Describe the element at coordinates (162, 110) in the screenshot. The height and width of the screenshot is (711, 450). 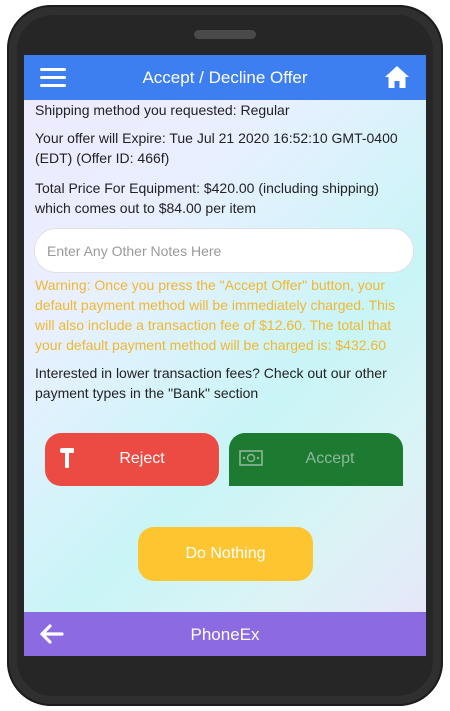
I see `shipping-method-text: Shipping method you requested: Regular` at that location.